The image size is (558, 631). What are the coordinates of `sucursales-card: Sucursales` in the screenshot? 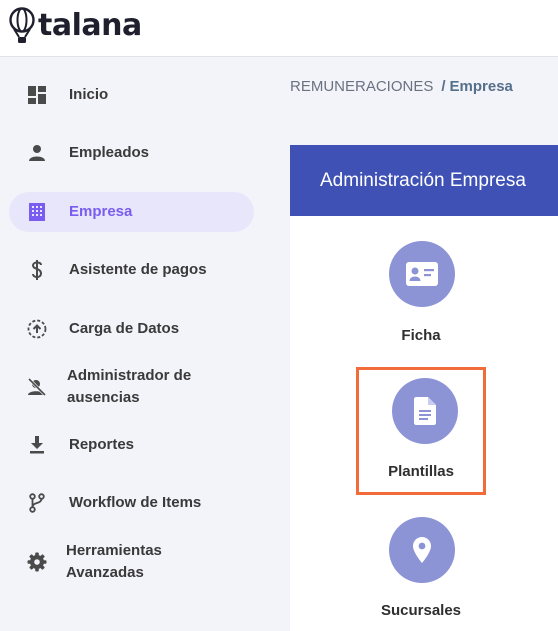 It's located at (421, 570).